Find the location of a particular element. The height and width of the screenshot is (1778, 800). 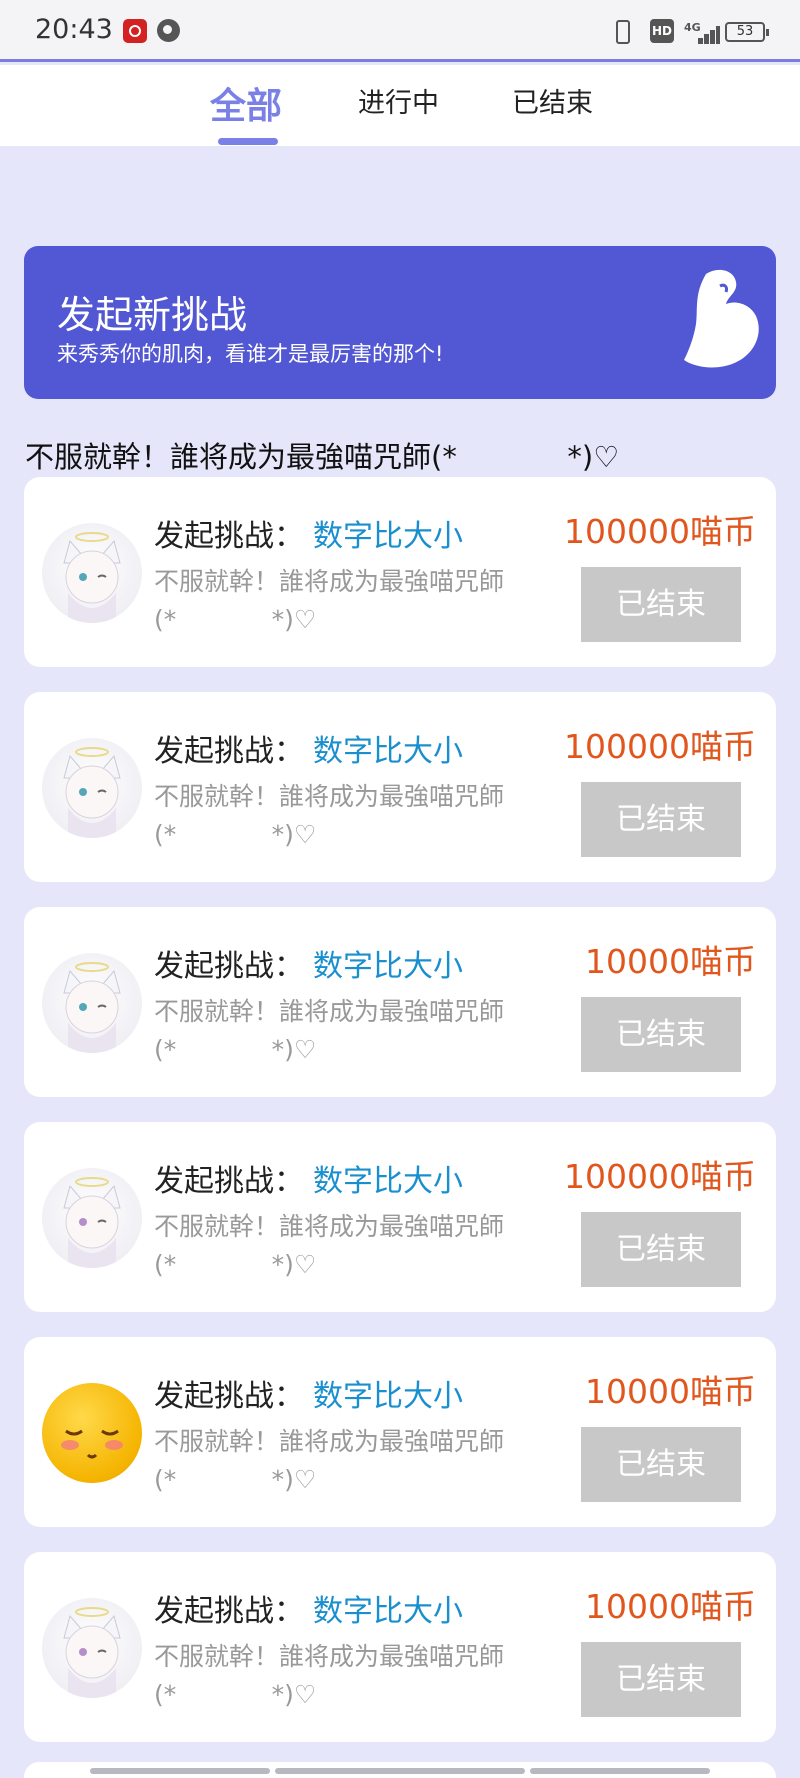

banner-title: 发起新挑战 is located at coordinates (152, 315).